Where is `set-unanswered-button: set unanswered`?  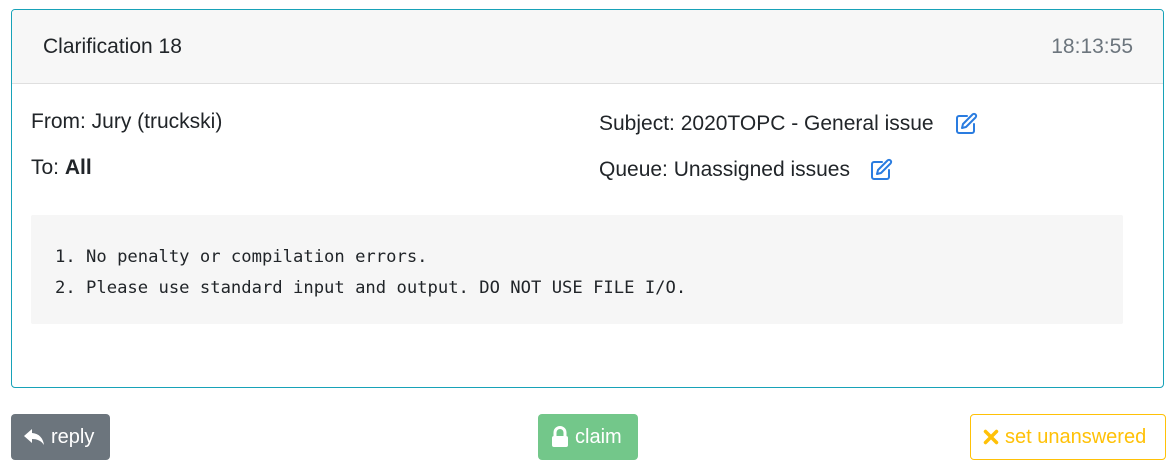 set-unanswered-button: set unanswered is located at coordinates (1068, 437).